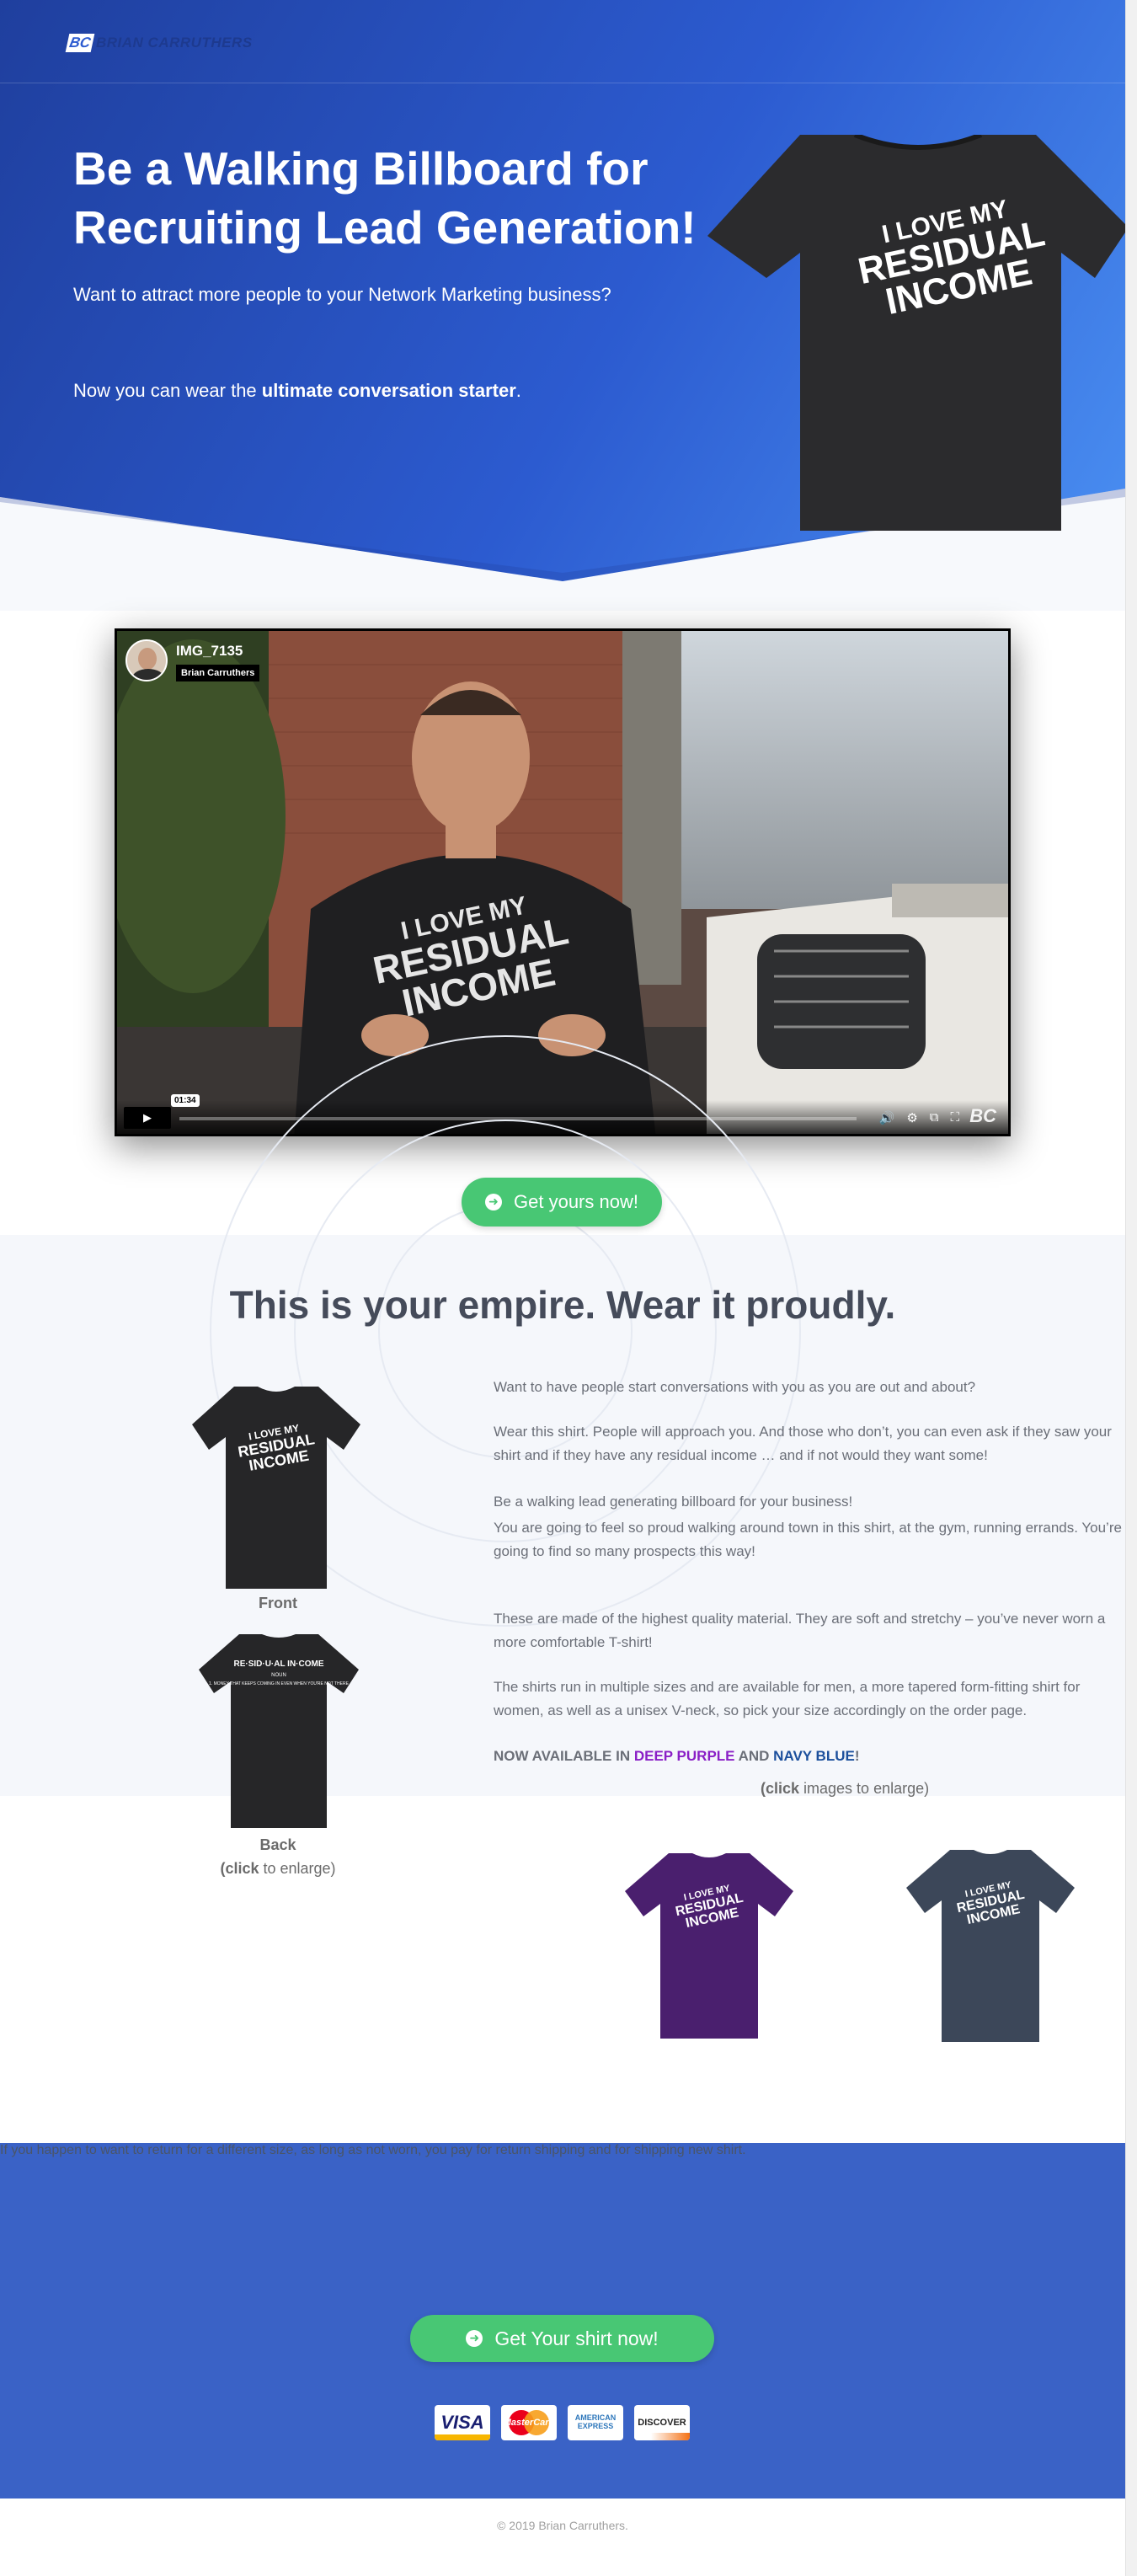 The width and height of the screenshot is (1137, 2576). Describe the element at coordinates (814, 1756) in the screenshot. I see `navy-blue-text: NAVY BLUE` at that location.